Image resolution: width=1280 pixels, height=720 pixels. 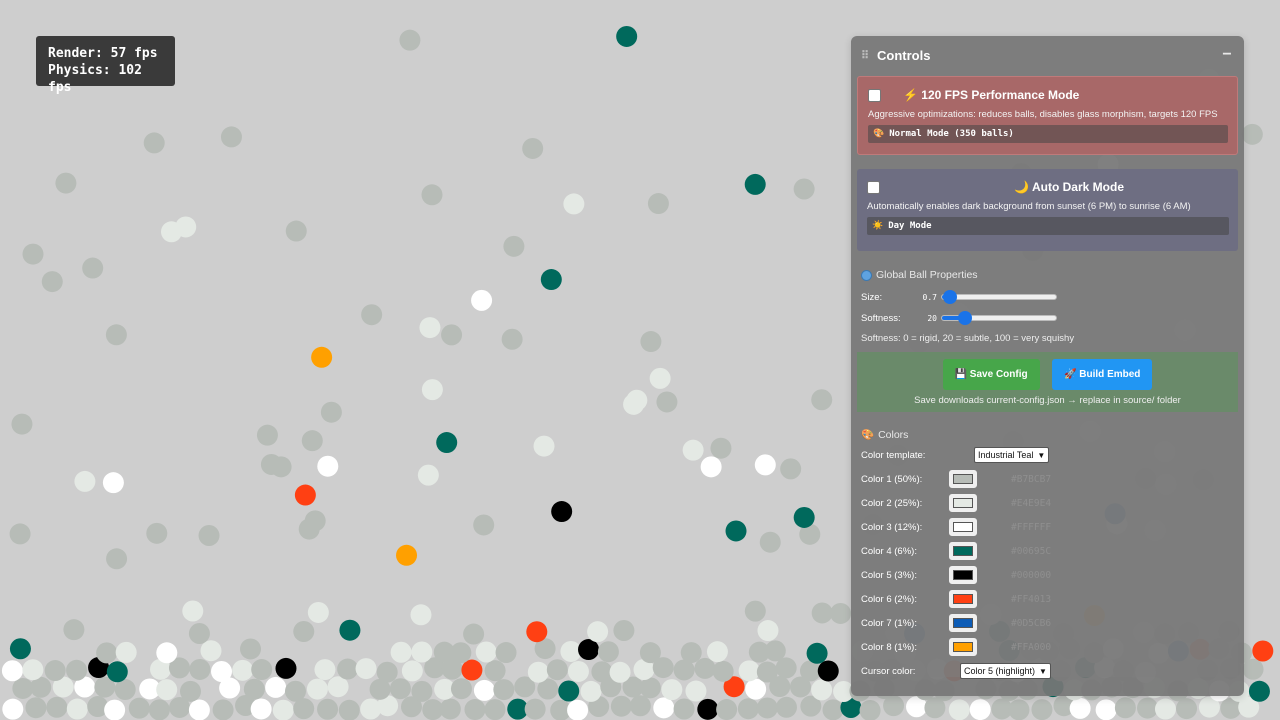 I want to click on color-hex-input: #00695C, so click(x=1031, y=551).